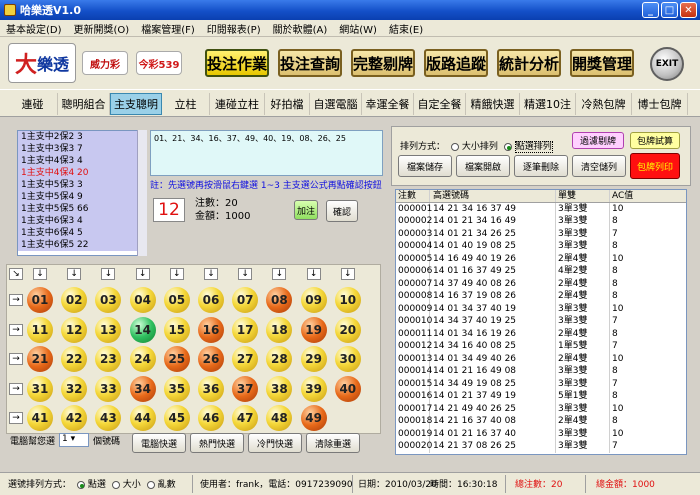 This screenshot has width=700, height=495. What do you see at coordinates (541, 396) in the screenshot?
I see `table-row: 000016 14 01 21 37 49 19 5單1雙 8` at bounding box center [541, 396].